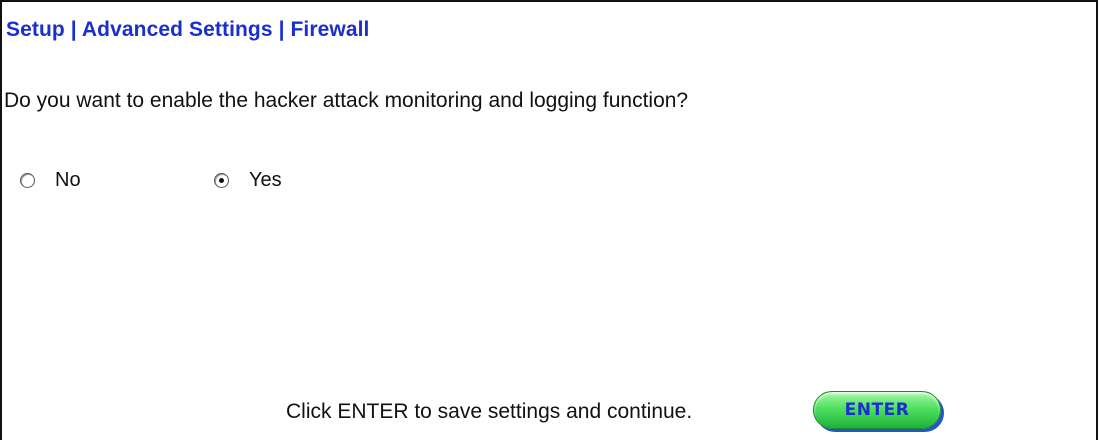 Image resolution: width=1100 pixels, height=440 pixels. Describe the element at coordinates (187, 30) in the screenshot. I see `breadcrumb: Setup | Advanced Settings | Firewall` at that location.